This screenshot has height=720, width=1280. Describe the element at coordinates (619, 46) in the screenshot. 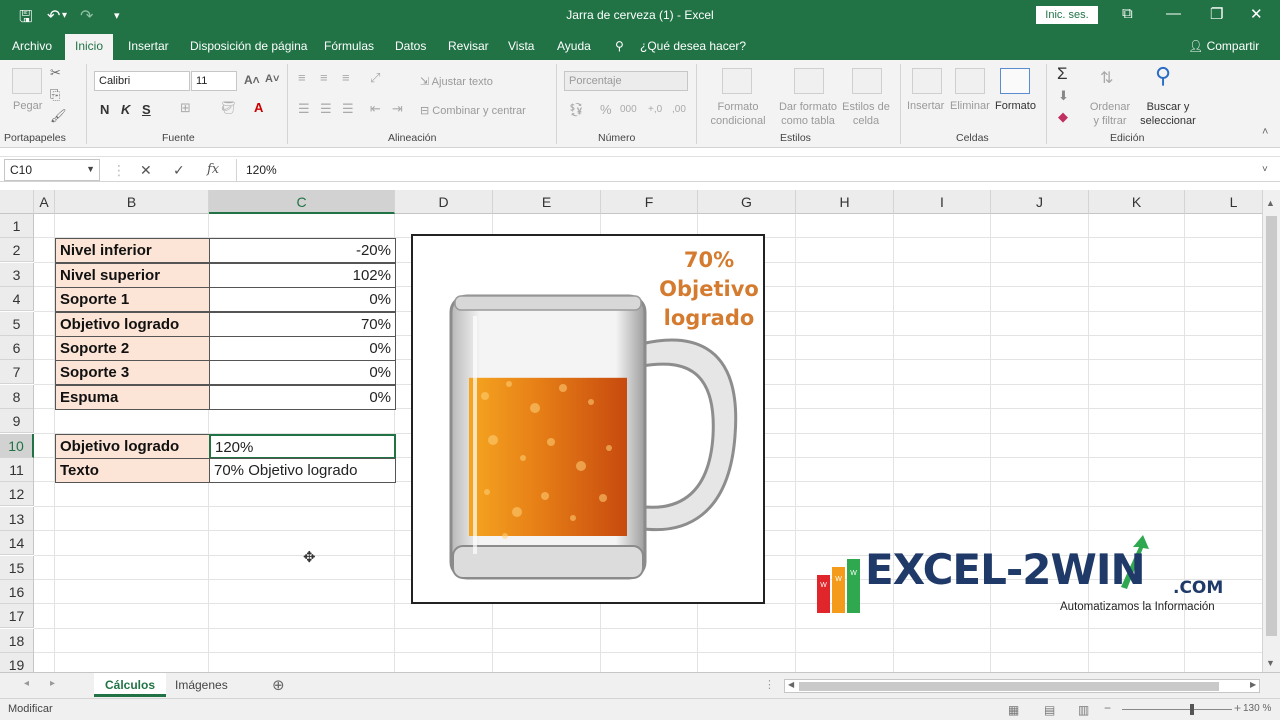

I see `lightbulb-icon: ⚲` at that location.